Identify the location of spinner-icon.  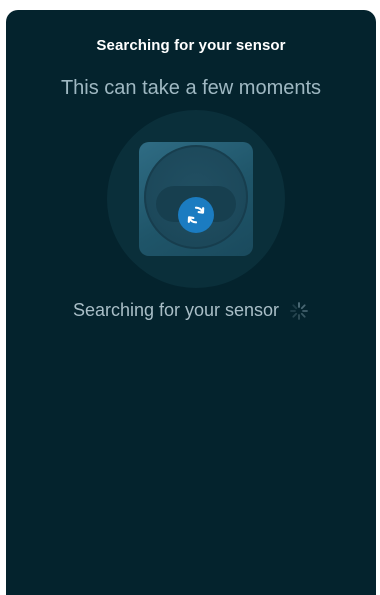
(299, 311).